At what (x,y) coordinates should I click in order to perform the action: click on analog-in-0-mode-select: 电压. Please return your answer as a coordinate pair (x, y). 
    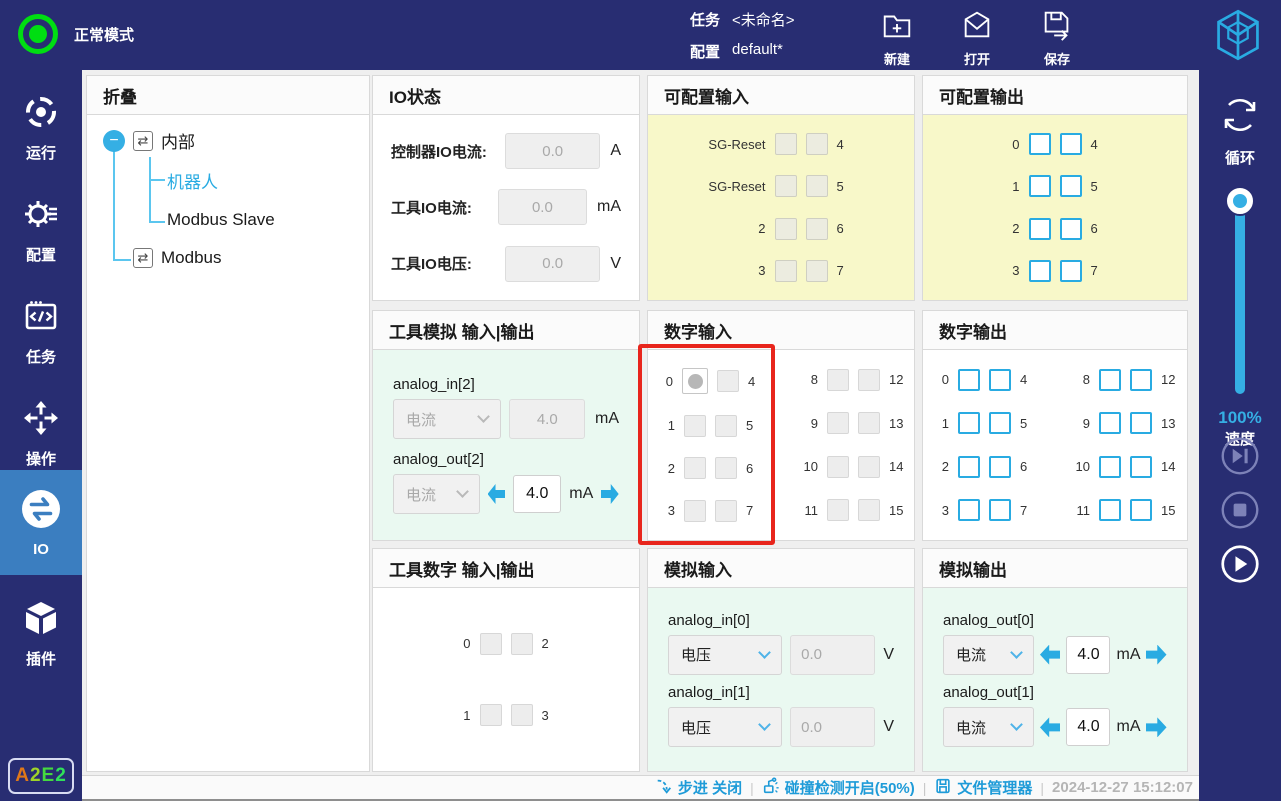
    Looking at the image, I should click on (725, 654).